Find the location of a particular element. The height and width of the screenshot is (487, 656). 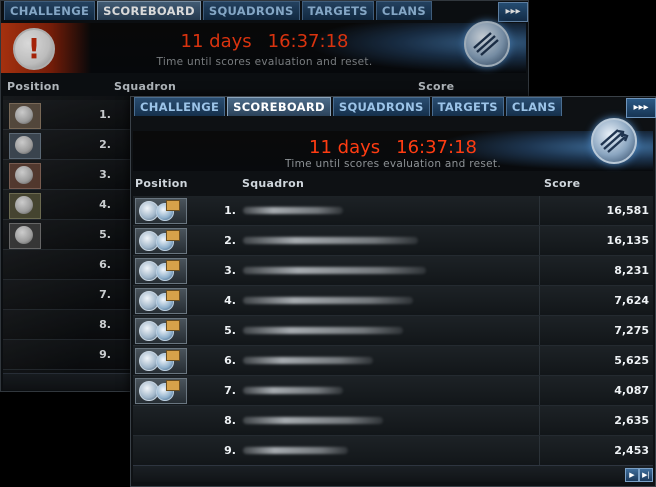

table-row: 6. 5,625 is located at coordinates (393, 361).